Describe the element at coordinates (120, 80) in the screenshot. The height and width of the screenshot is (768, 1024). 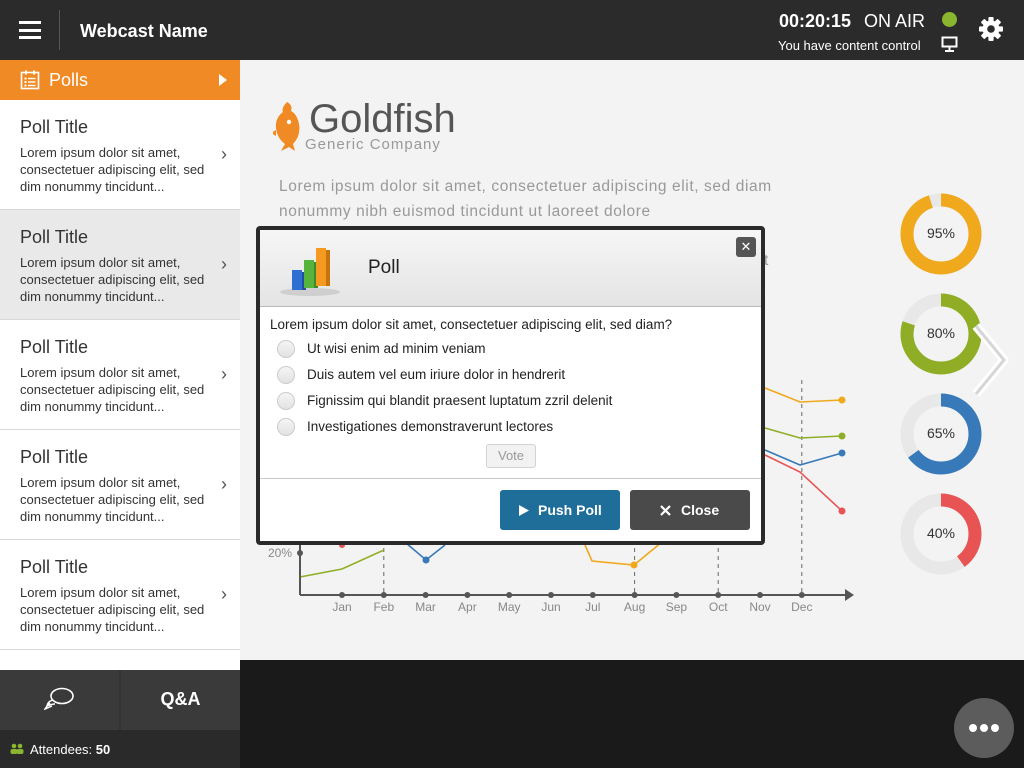
I see `polls-header: Polls` at that location.